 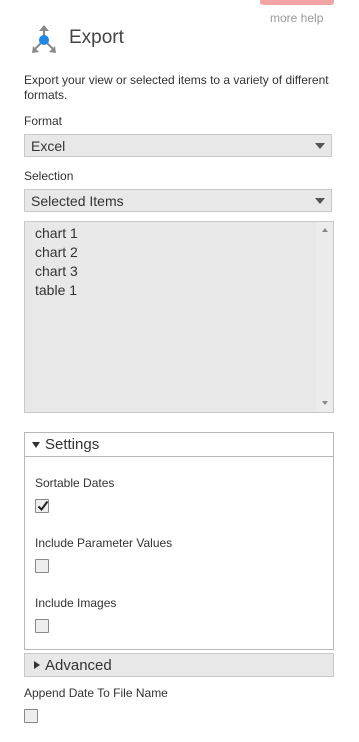 What do you see at coordinates (75, 483) in the screenshot?
I see `sortable-dates-label: Sortable Dates` at bounding box center [75, 483].